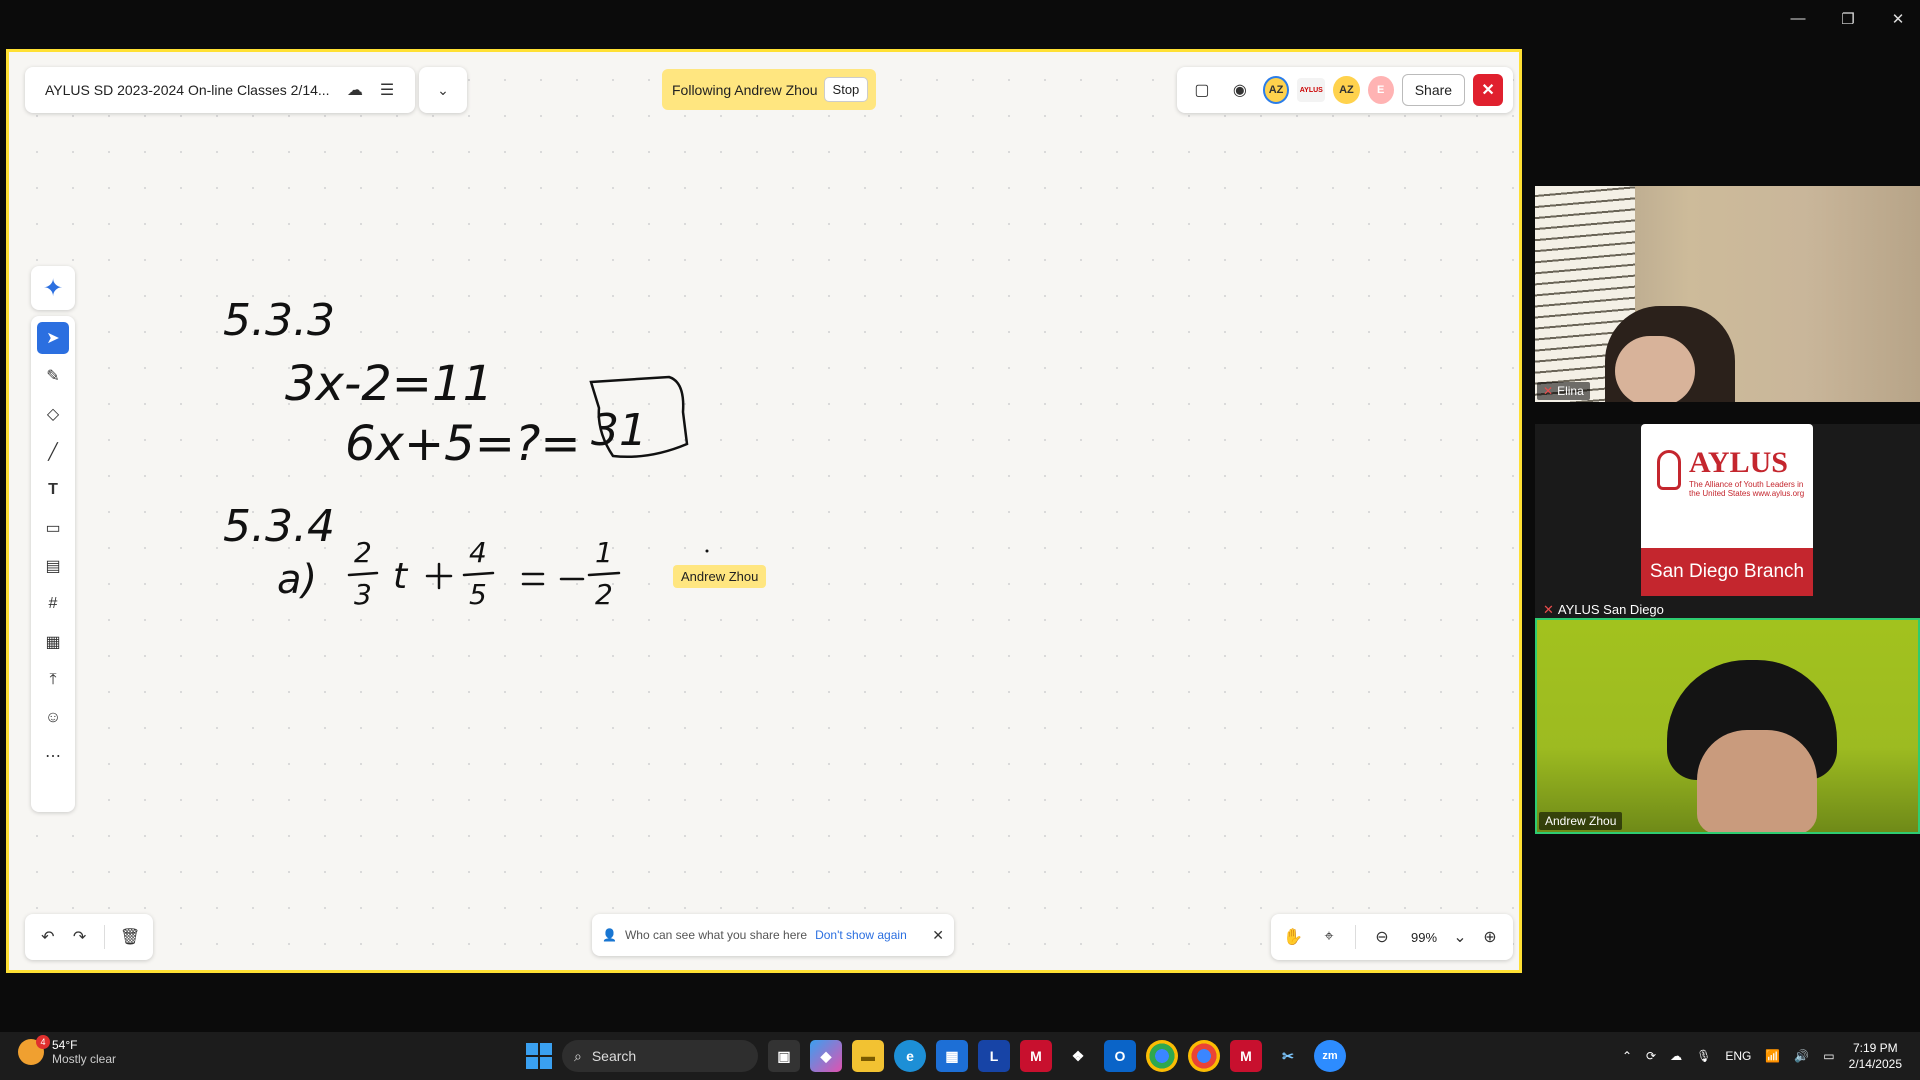 This screenshot has height=1080, width=1920. What do you see at coordinates (1703, 1056) in the screenshot?
I see `microphone-icon: 🎙` at bounding box center [1703, 1056].